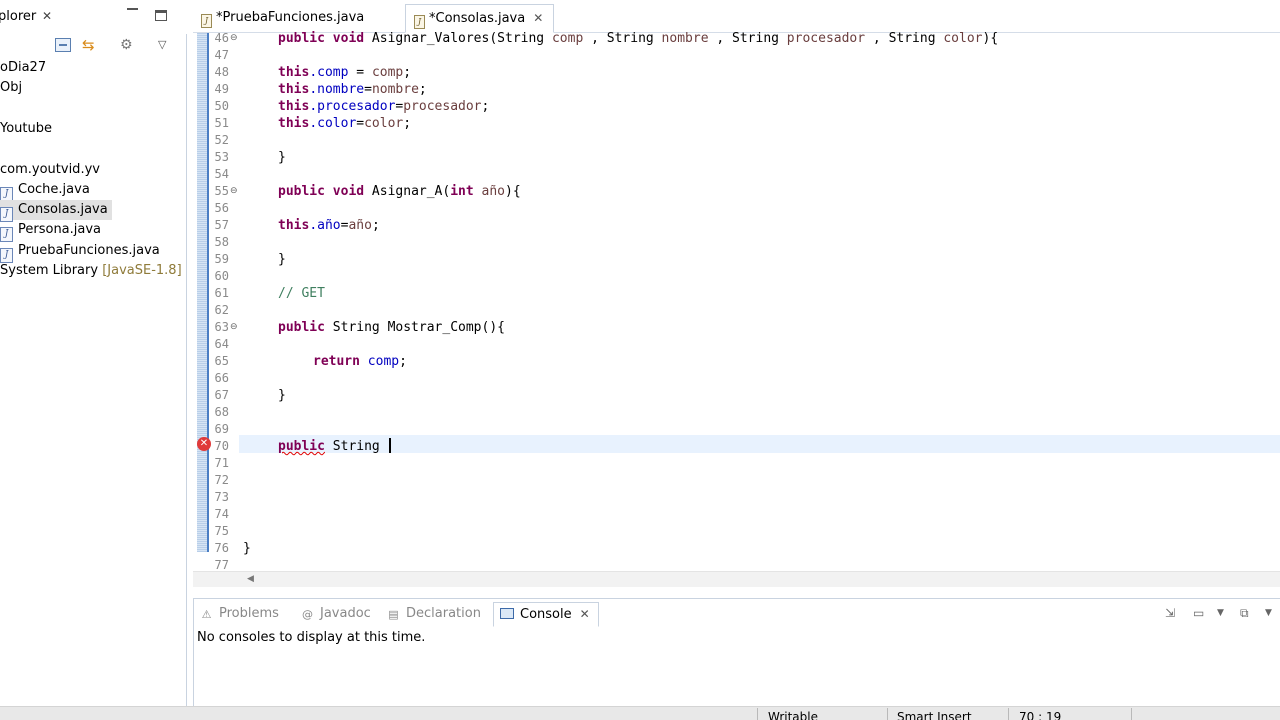 Image resolution: width=1280 pixels, height=720 pixels. What do you see at coordinates (221, 157) in the screenshot?
I see `line-number: 53` at bounding box center [221, 157].